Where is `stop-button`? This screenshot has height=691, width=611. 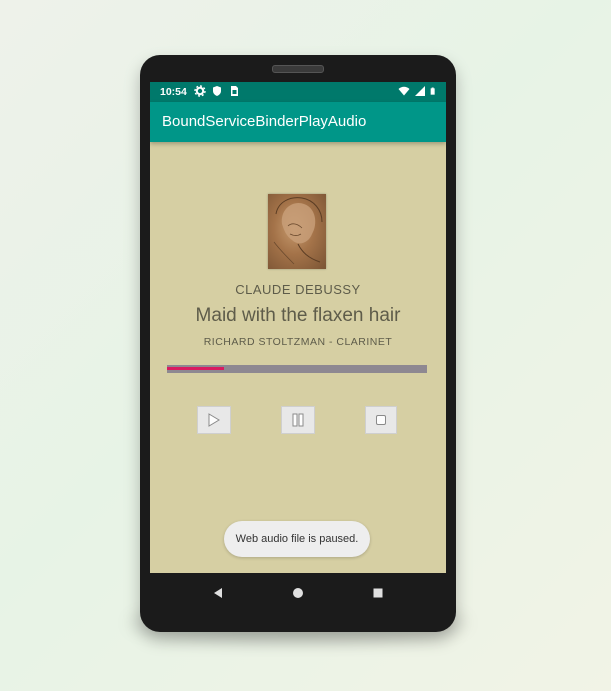
stop-button is located at coordinates (381, 420).